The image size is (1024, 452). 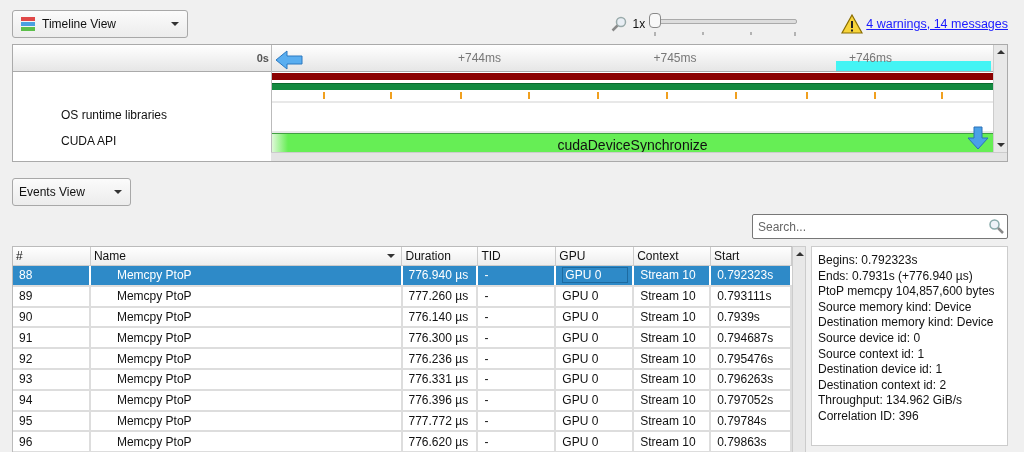 What do you see at coordinates (402, 359) in the screenshot?
I see `table-row: 92 Memcpy PtoP 776.236 µs - GPU 0 Stream 10 0.795476s` at bounding box center [402, 359].